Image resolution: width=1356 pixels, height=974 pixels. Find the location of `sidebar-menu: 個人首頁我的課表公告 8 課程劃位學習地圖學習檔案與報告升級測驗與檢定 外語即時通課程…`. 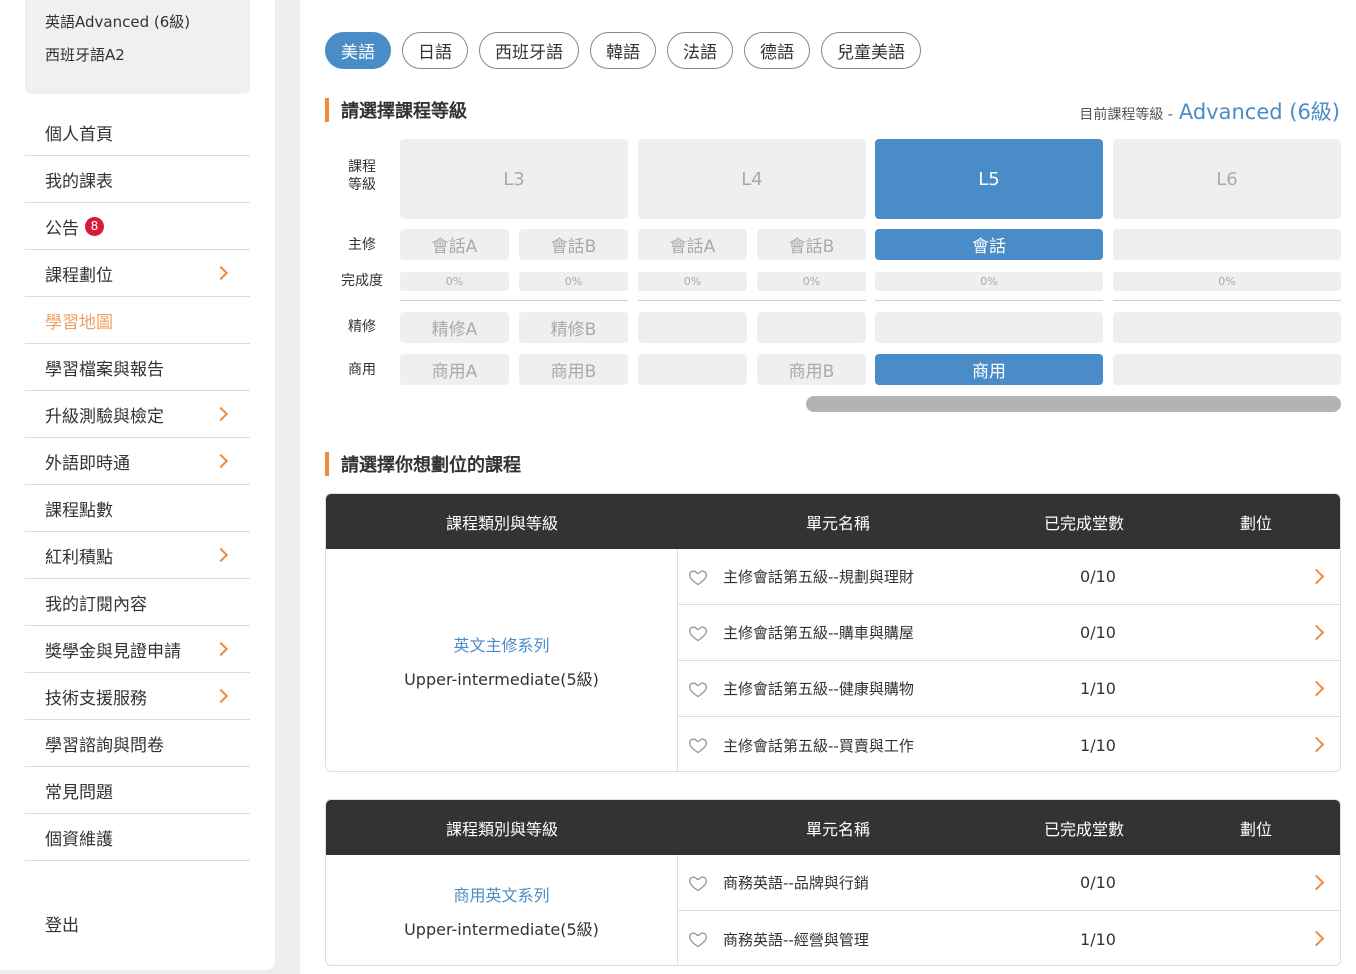

sidebar-menu: 個人首頁我的課表公告 8 課程劃位學習地圖學習檔案與報告升級測驗與檢定 外語即時通課程… is located at coordinates (137, 485).